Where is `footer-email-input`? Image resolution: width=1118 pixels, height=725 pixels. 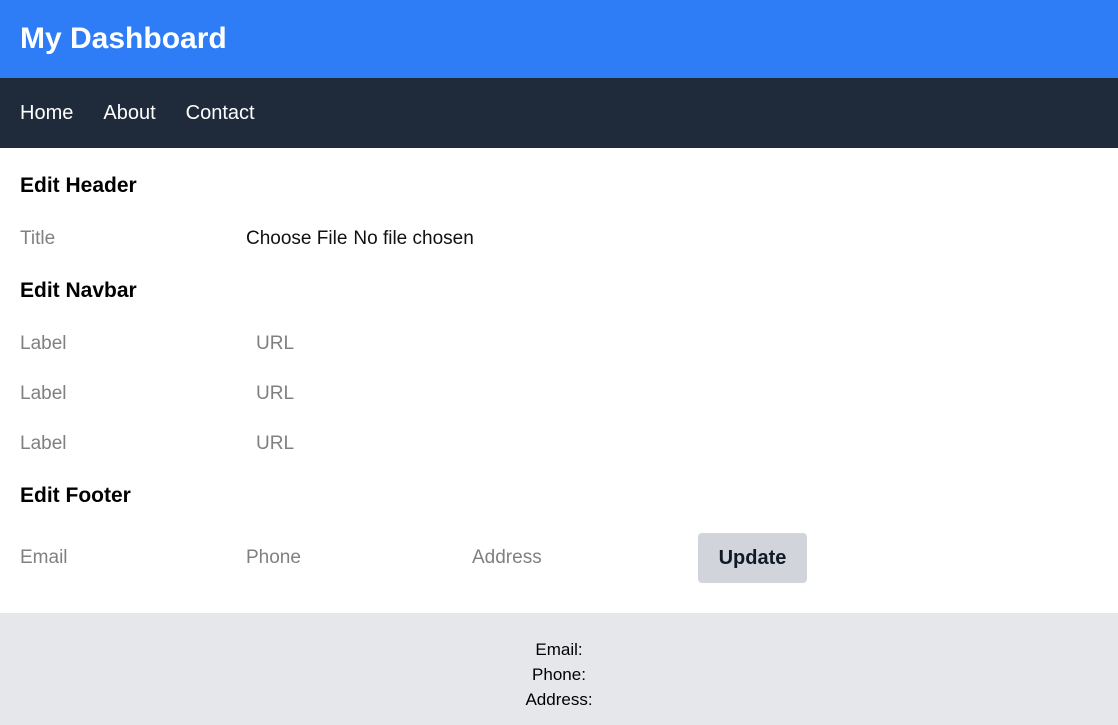
footer-email-input is located at coordinates (133, 558).